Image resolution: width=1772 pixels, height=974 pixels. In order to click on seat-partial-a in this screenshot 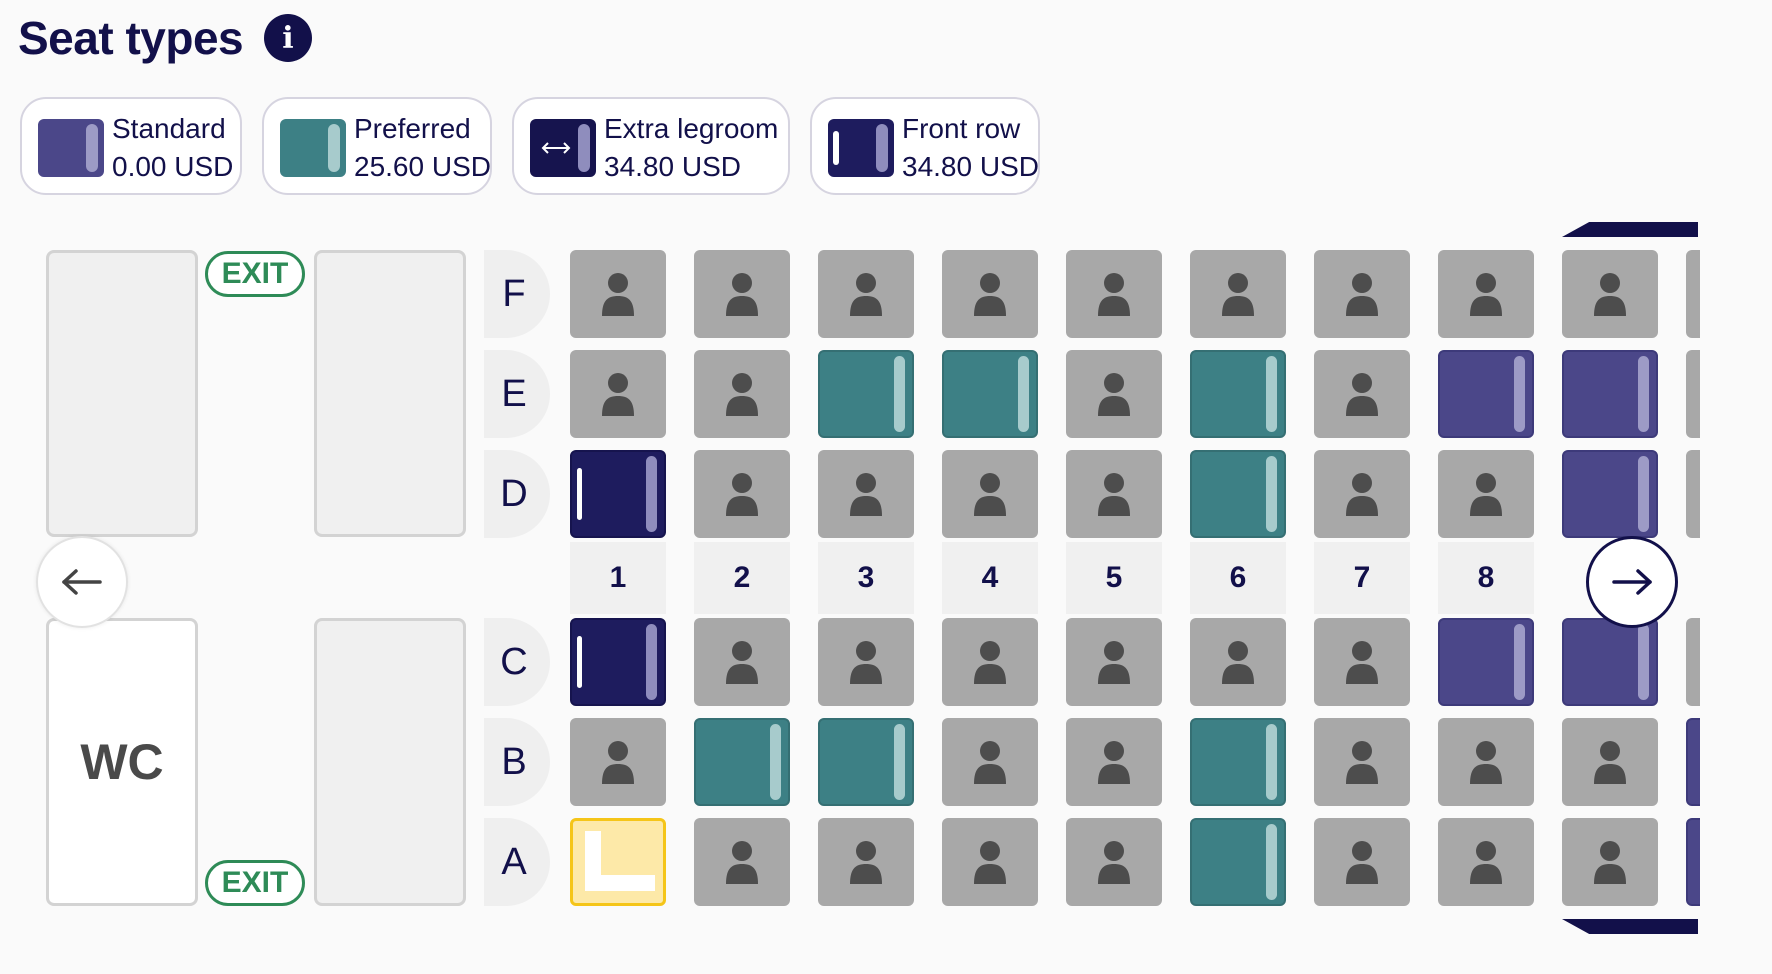, I will do `click(1693, 862)`.